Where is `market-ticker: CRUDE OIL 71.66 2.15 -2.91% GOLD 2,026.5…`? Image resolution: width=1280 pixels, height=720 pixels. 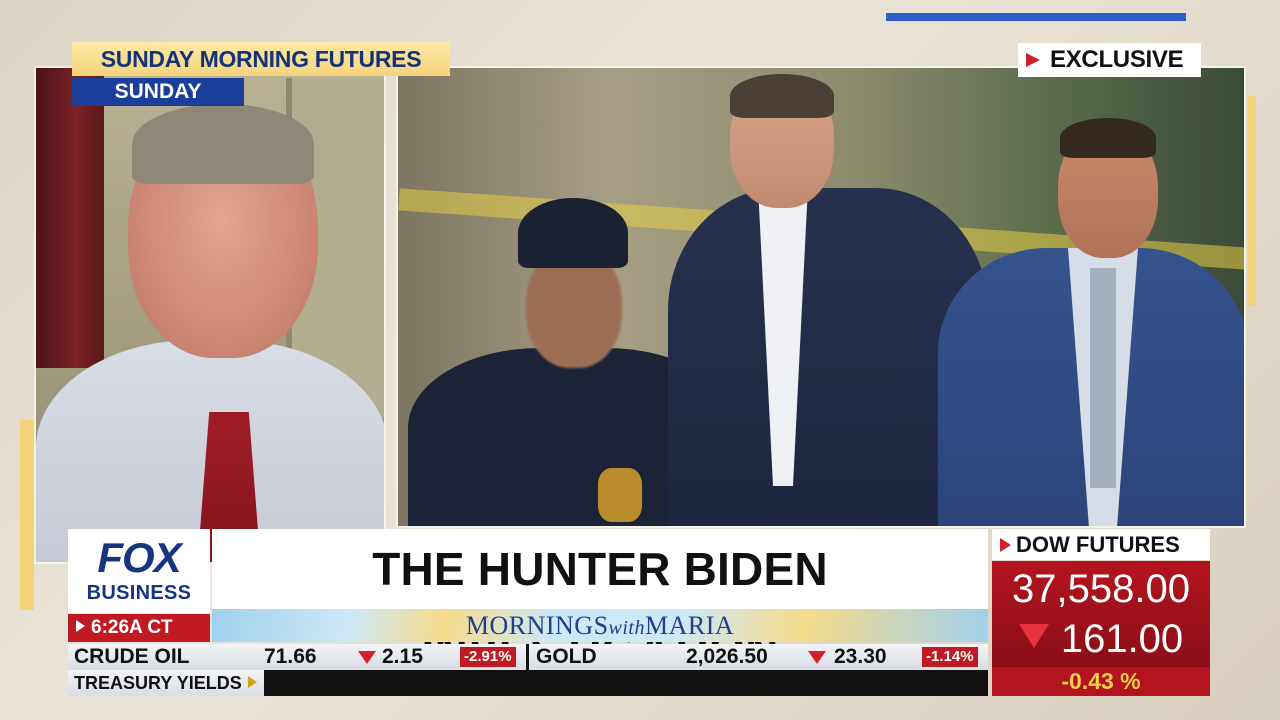 market-ticker: CRUDE OIL 71.66 2.15 -2.91% GOLD 2,026.5… is located at coordinates (528, 657).